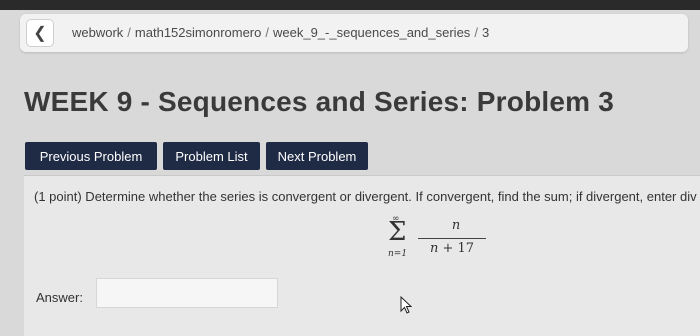  What do you see at coordinates (456, 248) in the screenshot?
I see `denominator-rest: + 17` at bounding box center [456, 248].